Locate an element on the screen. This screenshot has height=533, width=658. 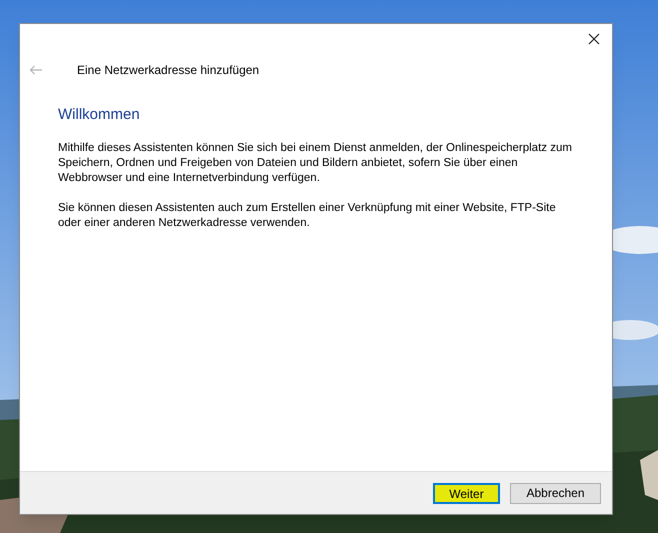
close-icon is located at coordinates (594, 39).